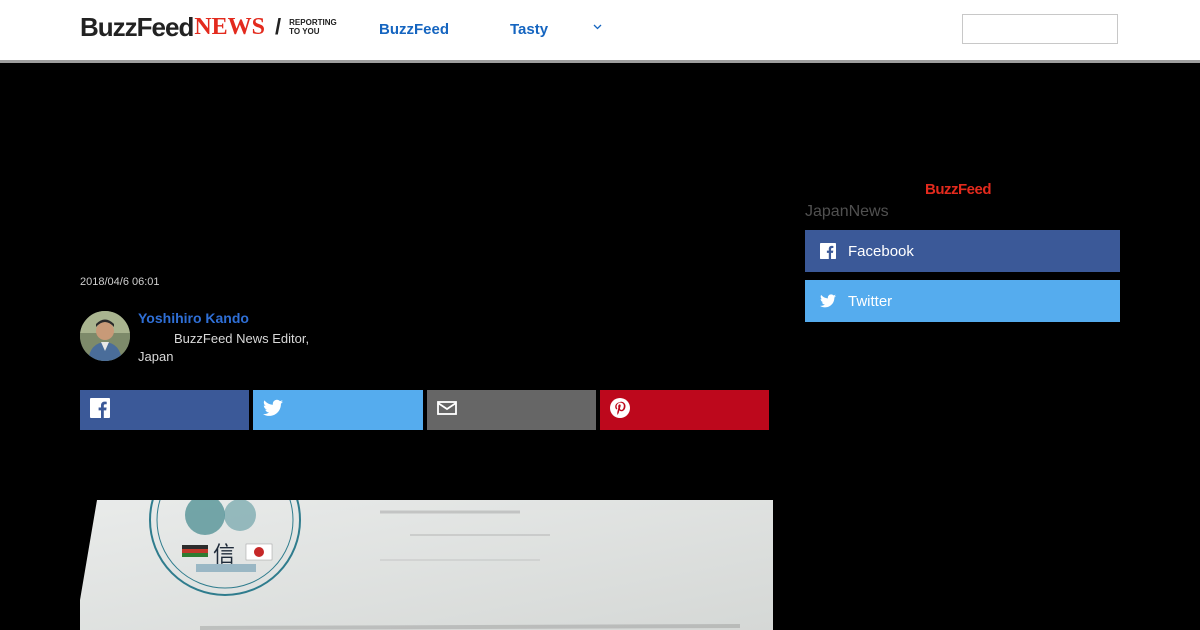 The height and width of the screenshot is (630, 1200). I want to click on search-input, so click(1040, 29).